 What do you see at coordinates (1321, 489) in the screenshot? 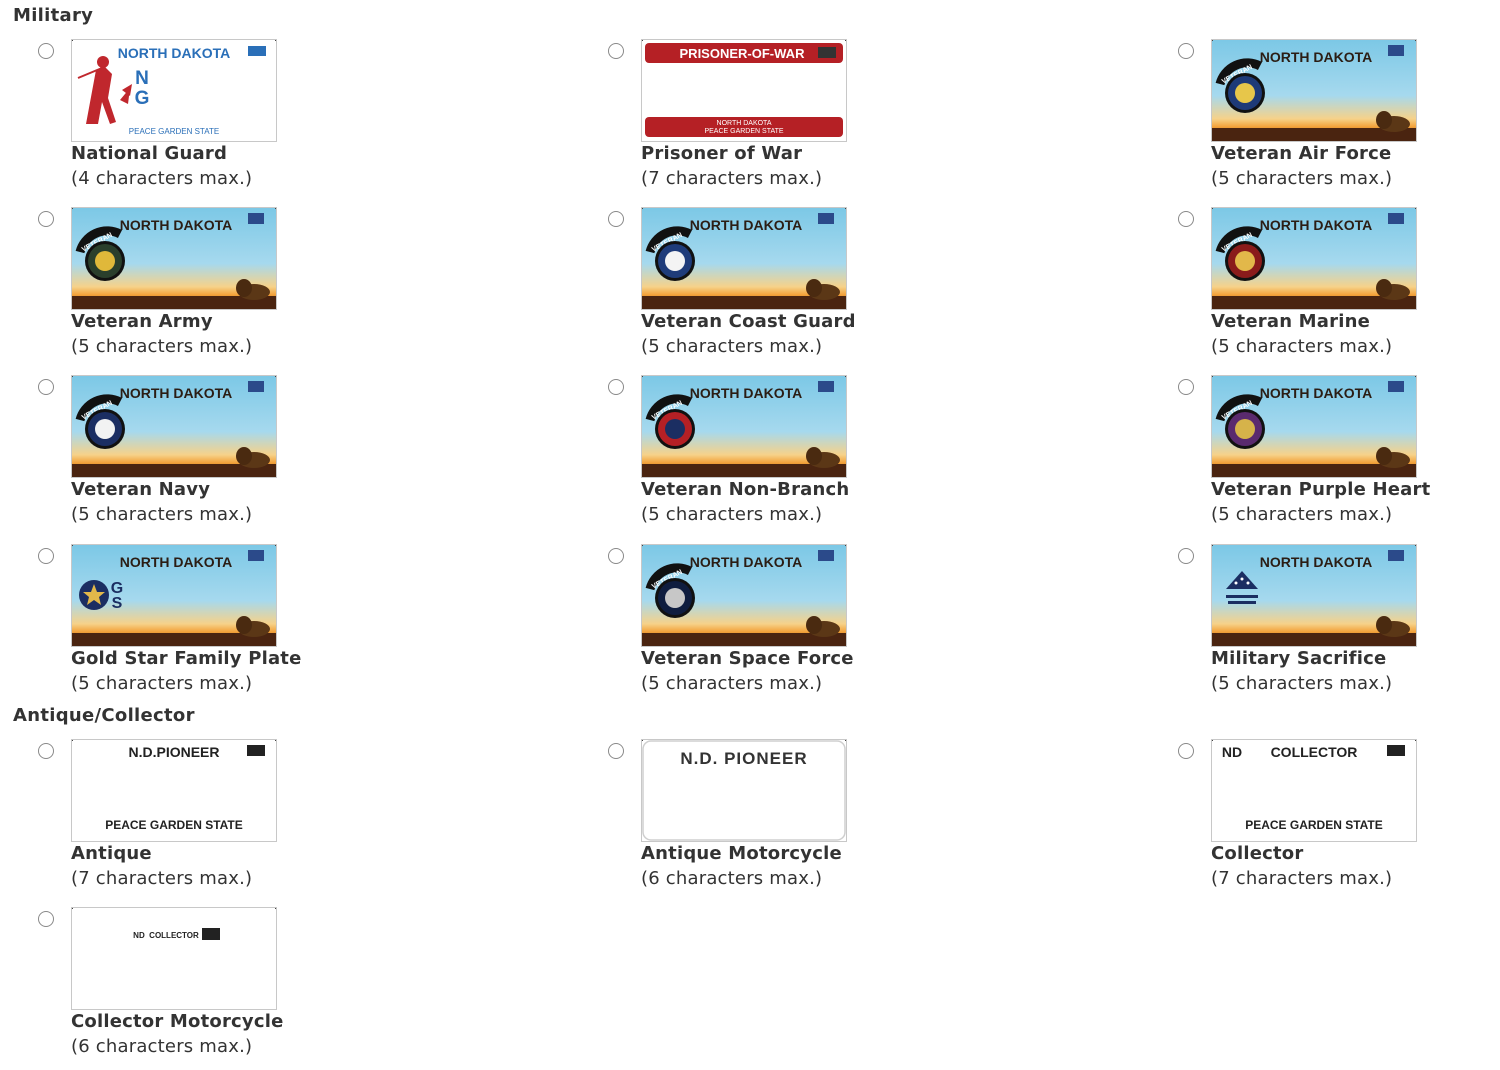
I see `plate-name: Veteran Purple Heart` at bounding box center [1321, 489].